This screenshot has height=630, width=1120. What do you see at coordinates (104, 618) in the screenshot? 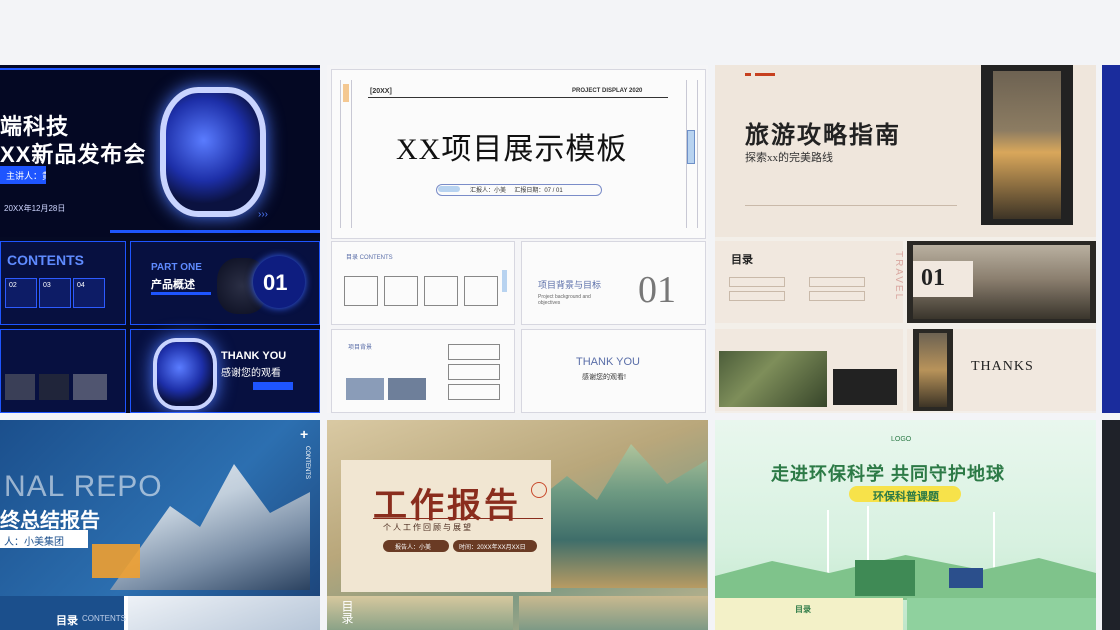
I see `report-menu-en: CONTENTS` at bounding box center [104, 618].